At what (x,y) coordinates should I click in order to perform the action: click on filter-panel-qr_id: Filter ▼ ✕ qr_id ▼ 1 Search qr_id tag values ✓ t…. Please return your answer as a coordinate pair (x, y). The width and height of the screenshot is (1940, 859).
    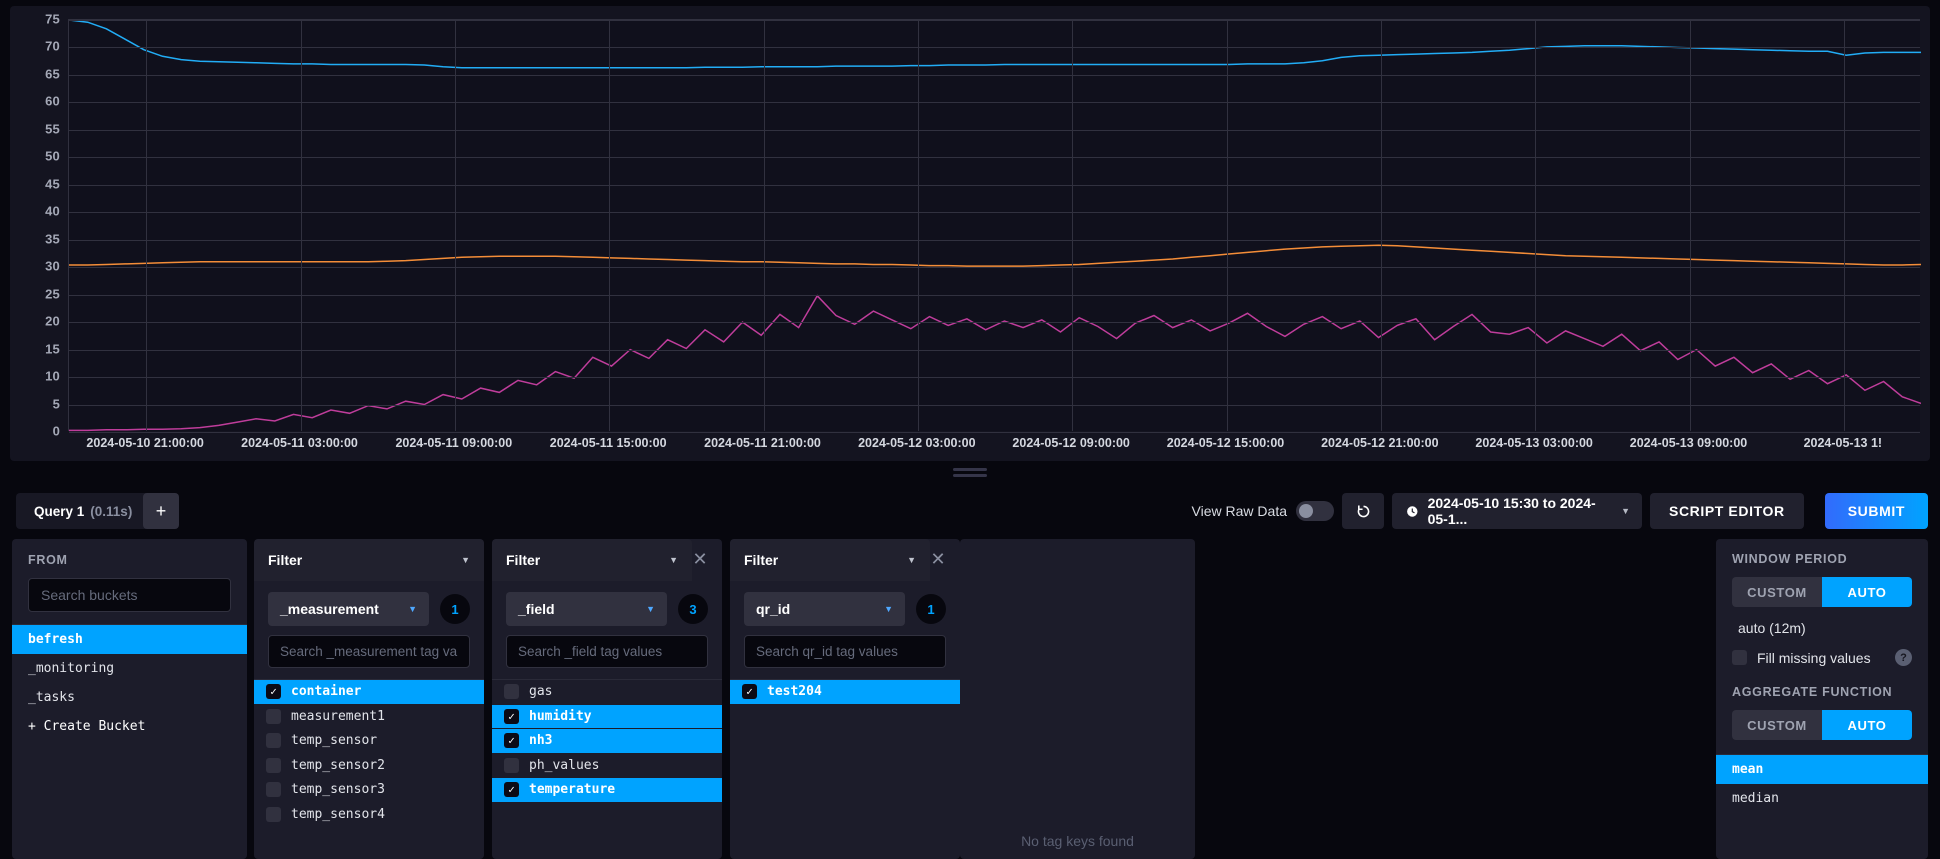
    Looking at the image, I should click on (845, 699).